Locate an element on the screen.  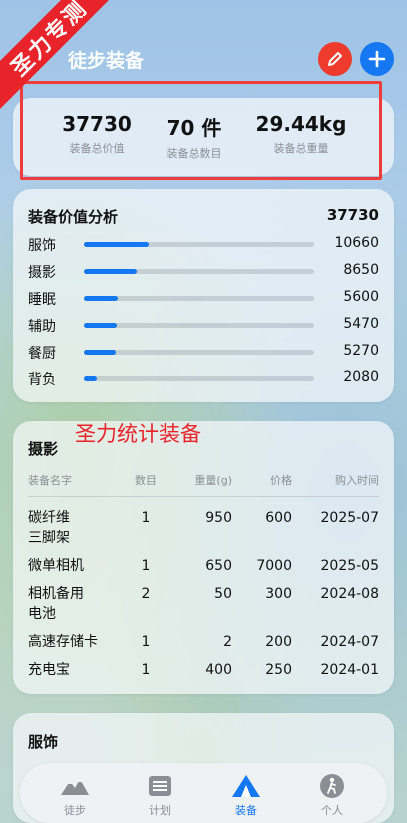
hiker-icon is located at coordinates (332, 786).